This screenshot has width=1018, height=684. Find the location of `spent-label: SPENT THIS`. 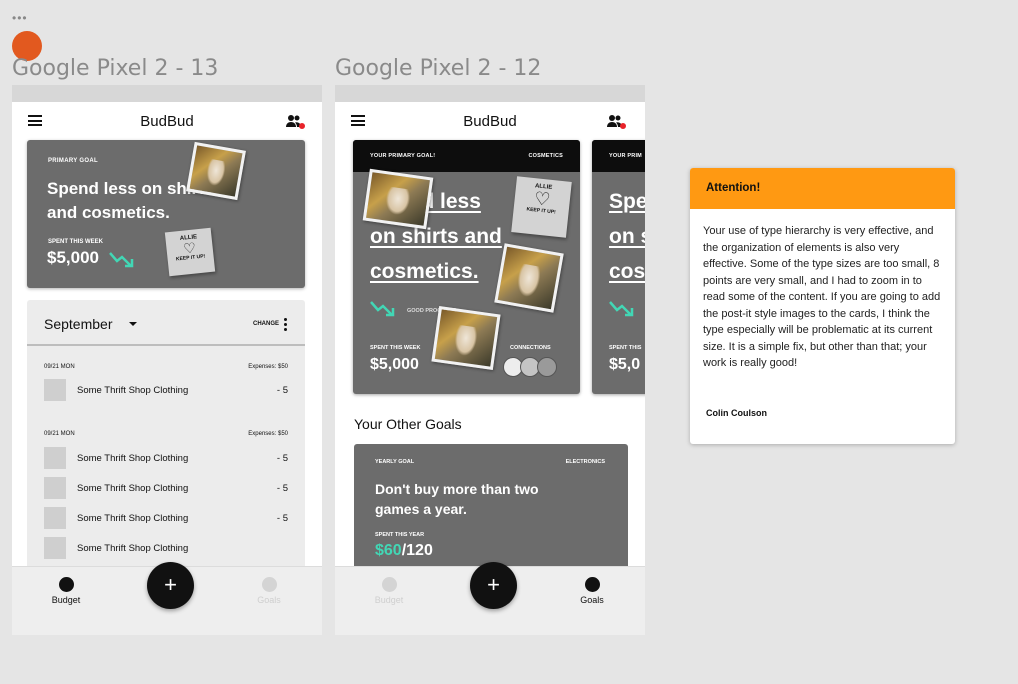

spent-label: SPENT THIS is located at coordinates (625, 348).